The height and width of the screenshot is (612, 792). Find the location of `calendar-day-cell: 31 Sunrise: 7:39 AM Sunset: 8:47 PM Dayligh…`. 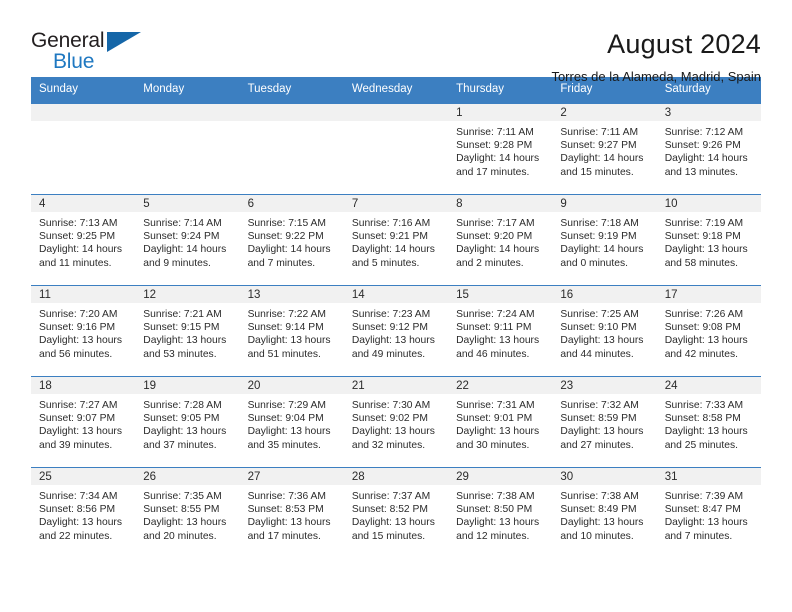

calendar-day-cell: 31 Sunrise: 7:39 AM Sunset: 8:47 PM Dayligh… is located at coordinates (708, 512).